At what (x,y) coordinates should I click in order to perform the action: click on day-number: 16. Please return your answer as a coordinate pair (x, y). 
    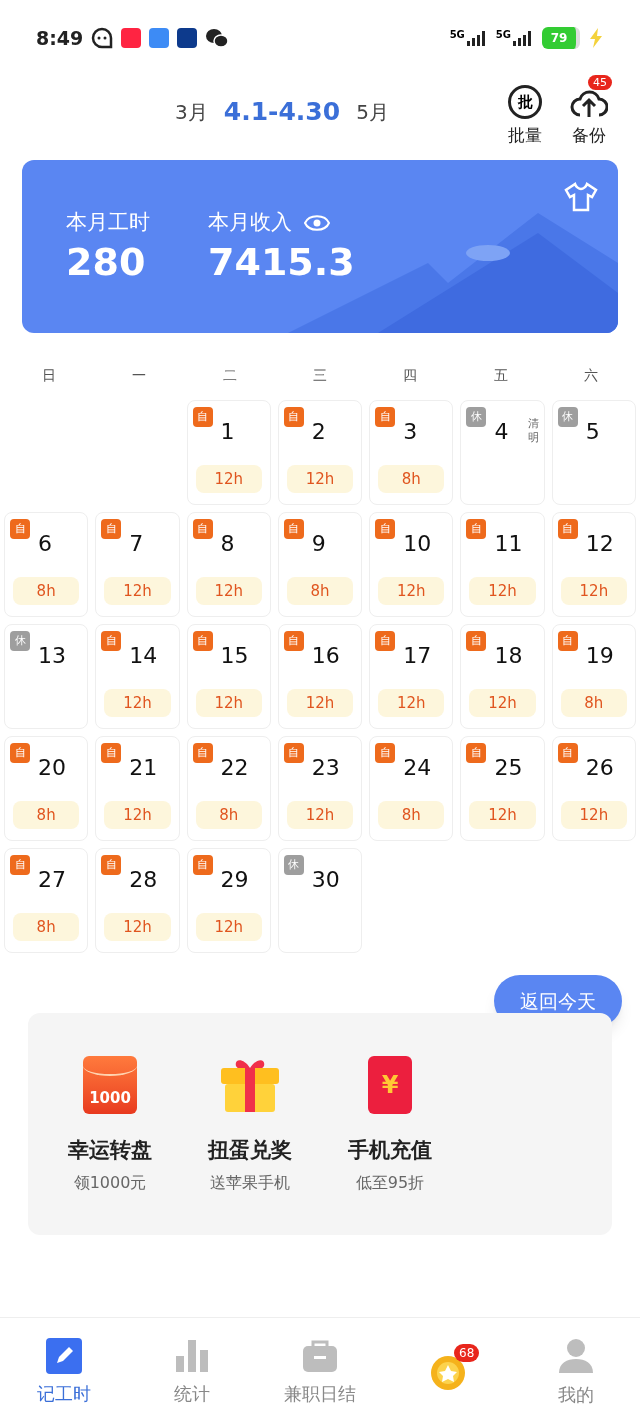
    Looking at the image, I should click on (325, 656).